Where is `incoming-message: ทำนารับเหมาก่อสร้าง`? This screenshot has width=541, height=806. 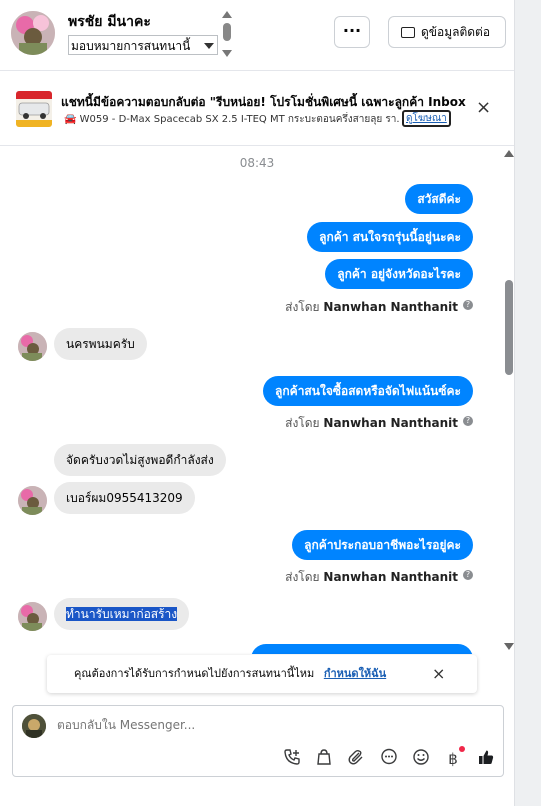
incoming-message: ทำนารับเหมาก่อสร้าง is located at coordinates (122, 614).